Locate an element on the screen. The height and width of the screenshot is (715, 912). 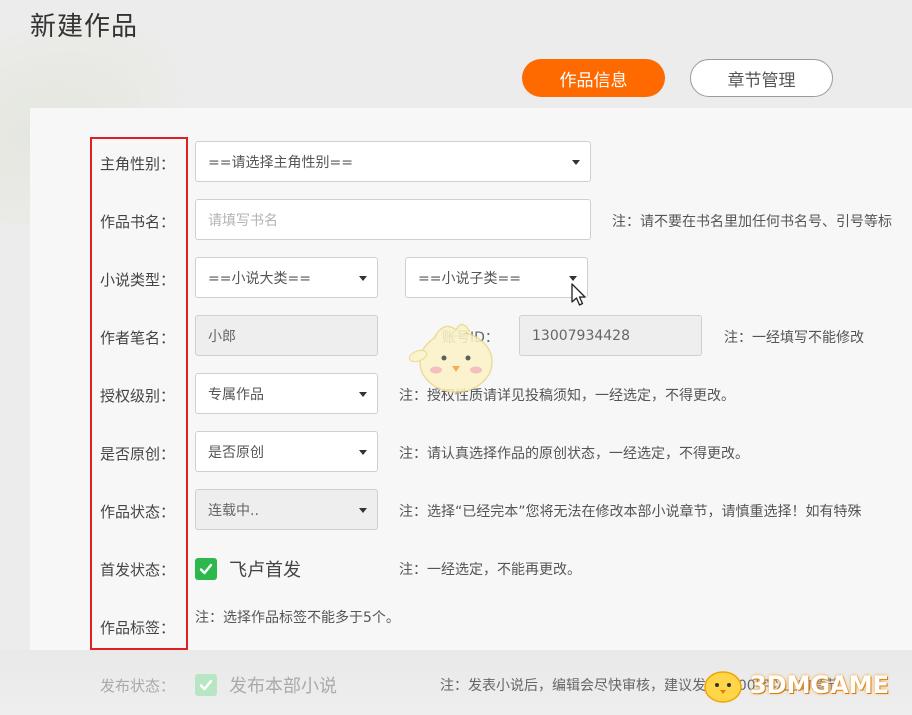
pen-name-input: 小郎 is located at coordinates (286, 335).